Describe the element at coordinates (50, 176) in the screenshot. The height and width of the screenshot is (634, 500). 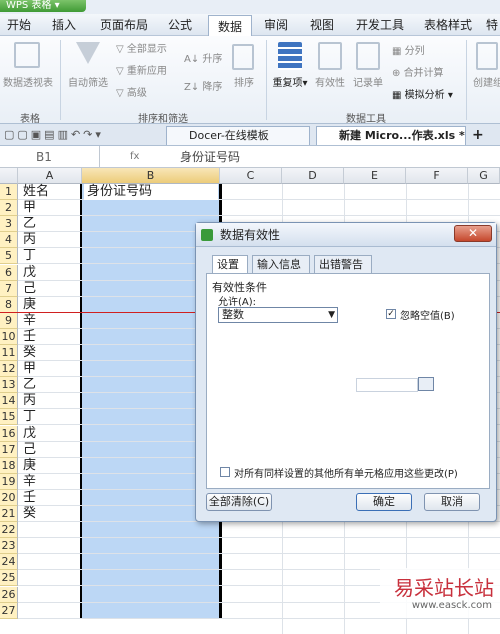
I see `column-header: A` at that location.